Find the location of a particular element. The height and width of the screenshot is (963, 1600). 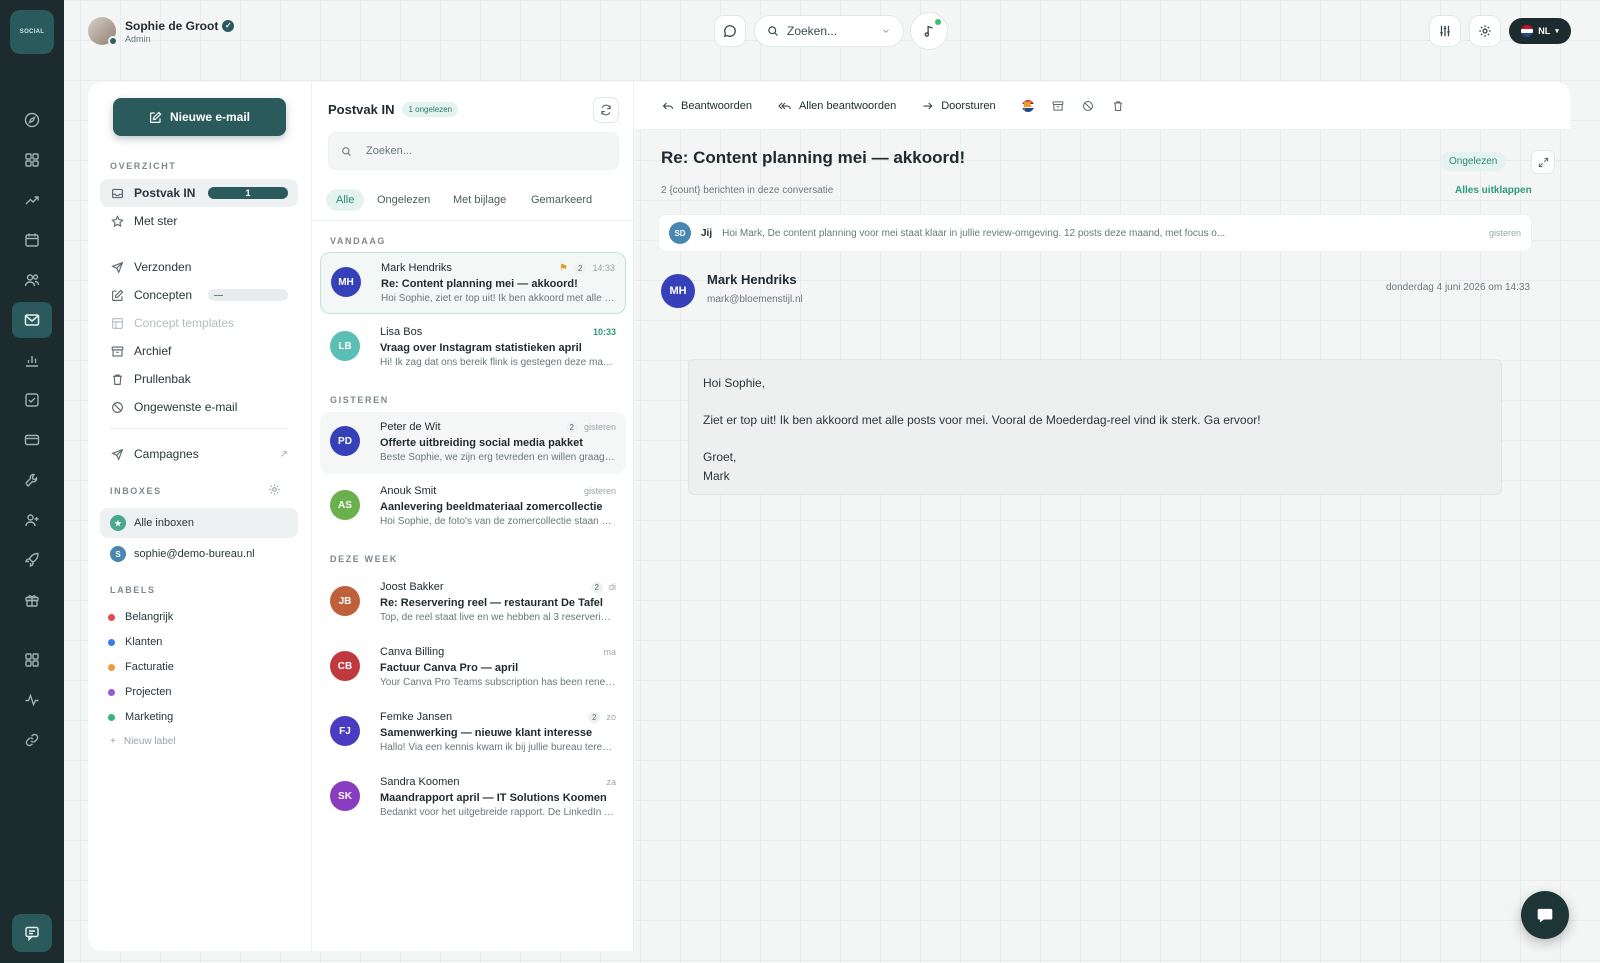

group-yesterday: GISTEREN is located at coordinates (359, 400).